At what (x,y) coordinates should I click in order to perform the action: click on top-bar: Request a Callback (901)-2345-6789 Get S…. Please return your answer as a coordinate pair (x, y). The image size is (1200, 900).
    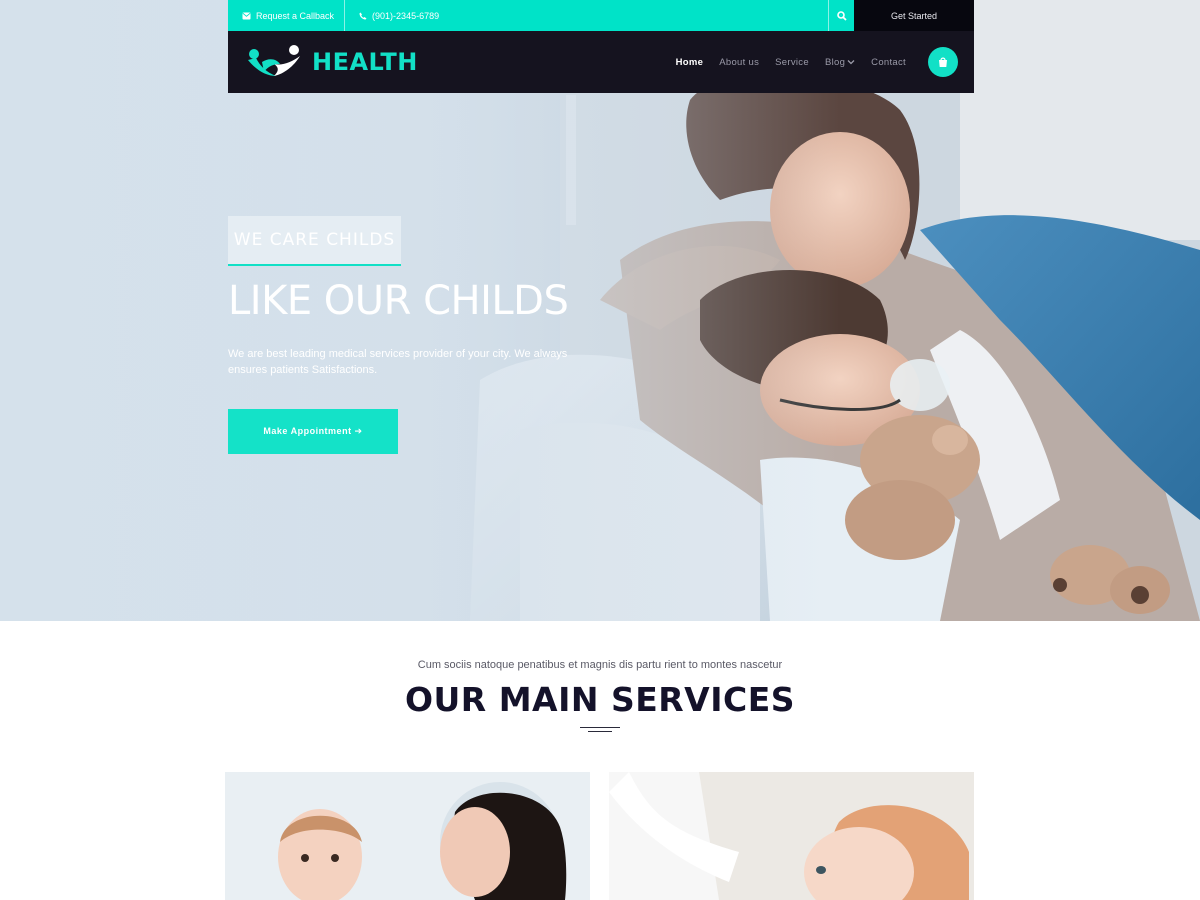
    Looking at the image, I should click on (601, 15).